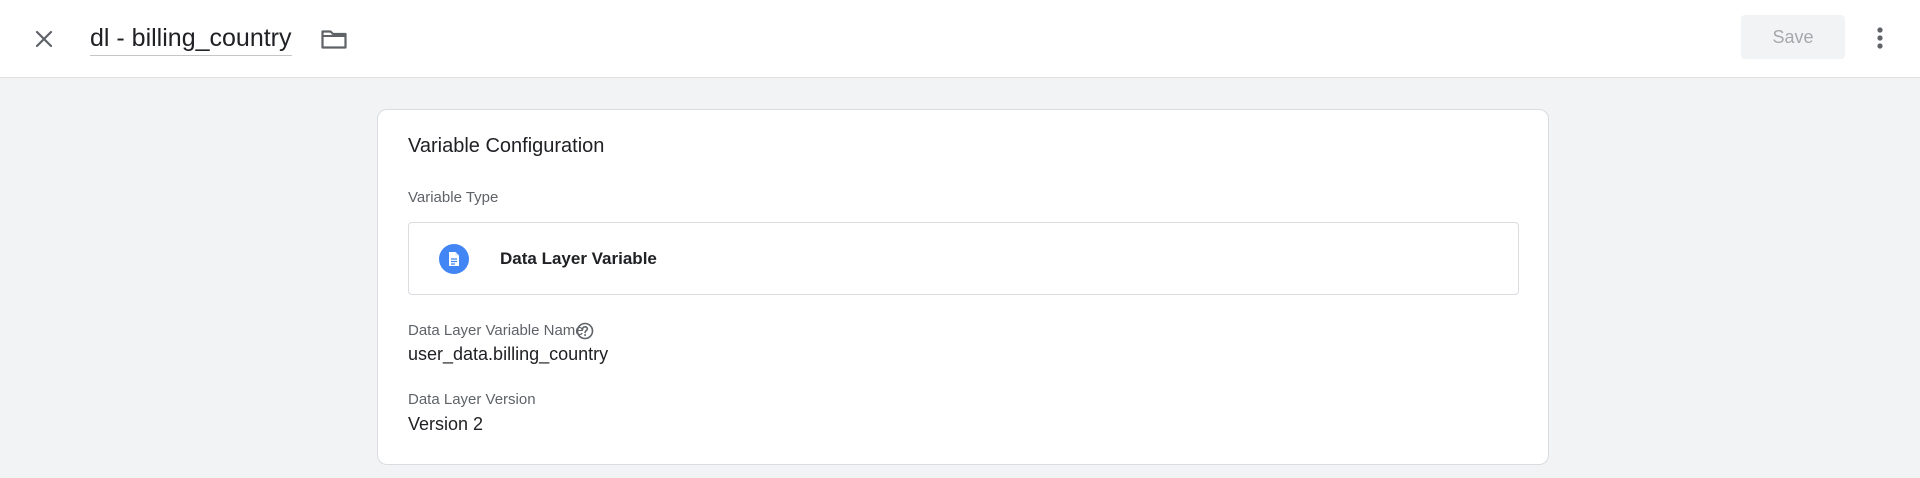 This screenshot has width=1920, height=478. I want to click on save-button: Save, so click(1793, 37).